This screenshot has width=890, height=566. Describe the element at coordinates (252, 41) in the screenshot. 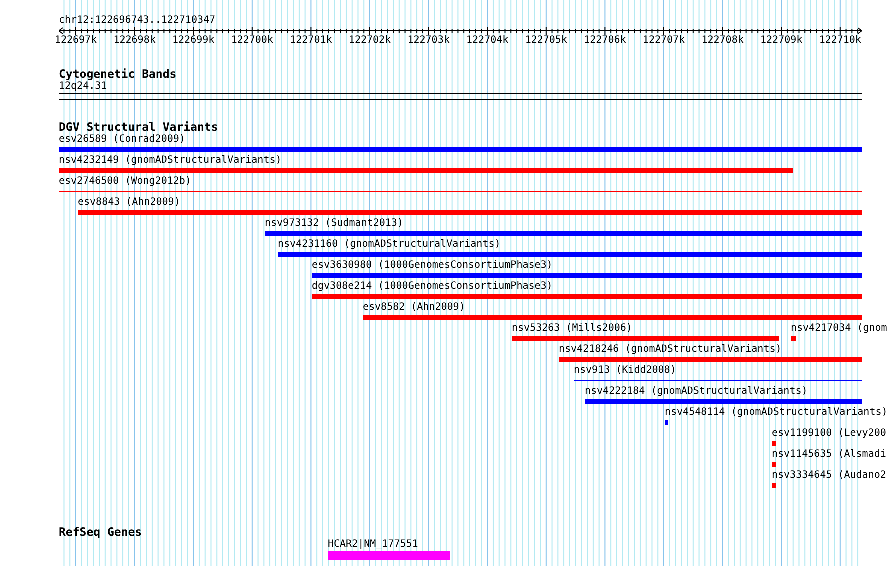

I see `tick-label: 122700k` at that location.